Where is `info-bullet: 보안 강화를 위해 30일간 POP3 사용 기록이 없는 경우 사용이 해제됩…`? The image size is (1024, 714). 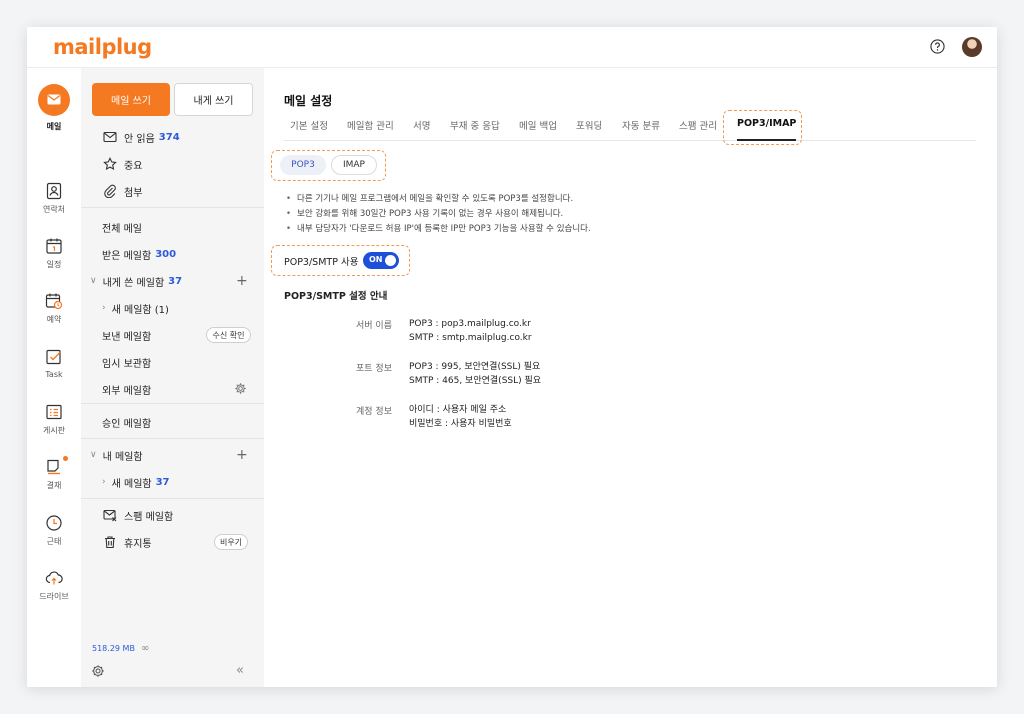
info-bullet: 보안 강화를 위해 30일간 POP3 사용 기록이 없는 경우 사용이 해제됩… is located at coordinates (438, 214).